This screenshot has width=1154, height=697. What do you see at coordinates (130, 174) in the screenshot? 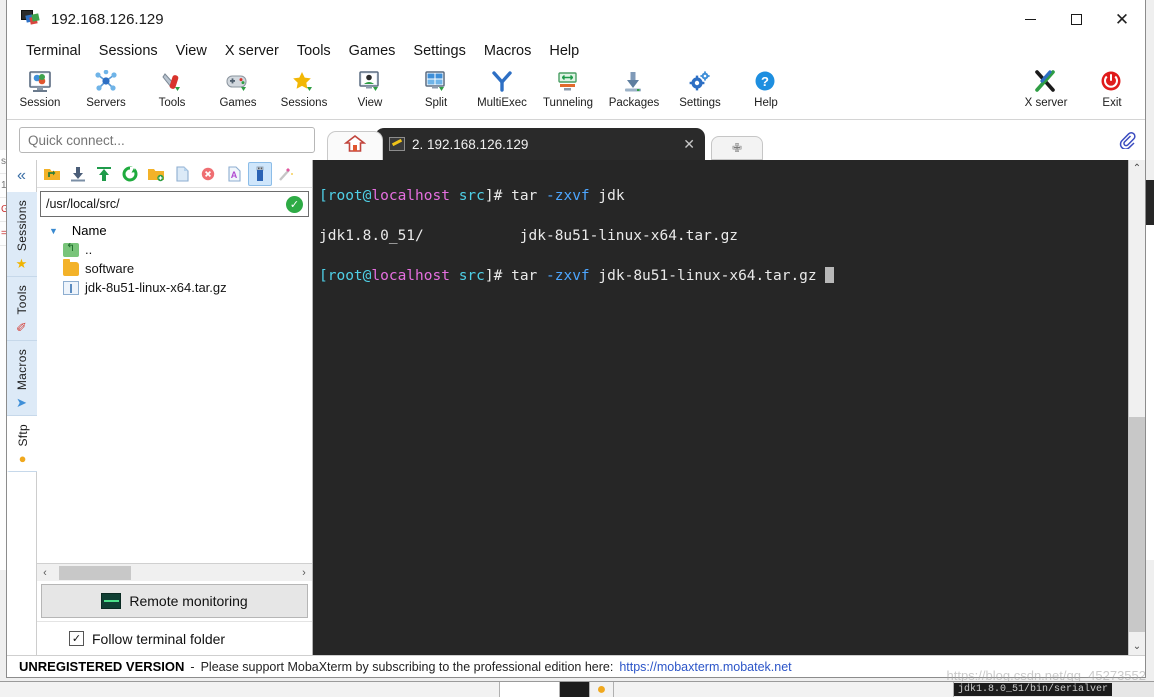
I see `refresh-icon` at bounding box center [130, 174].